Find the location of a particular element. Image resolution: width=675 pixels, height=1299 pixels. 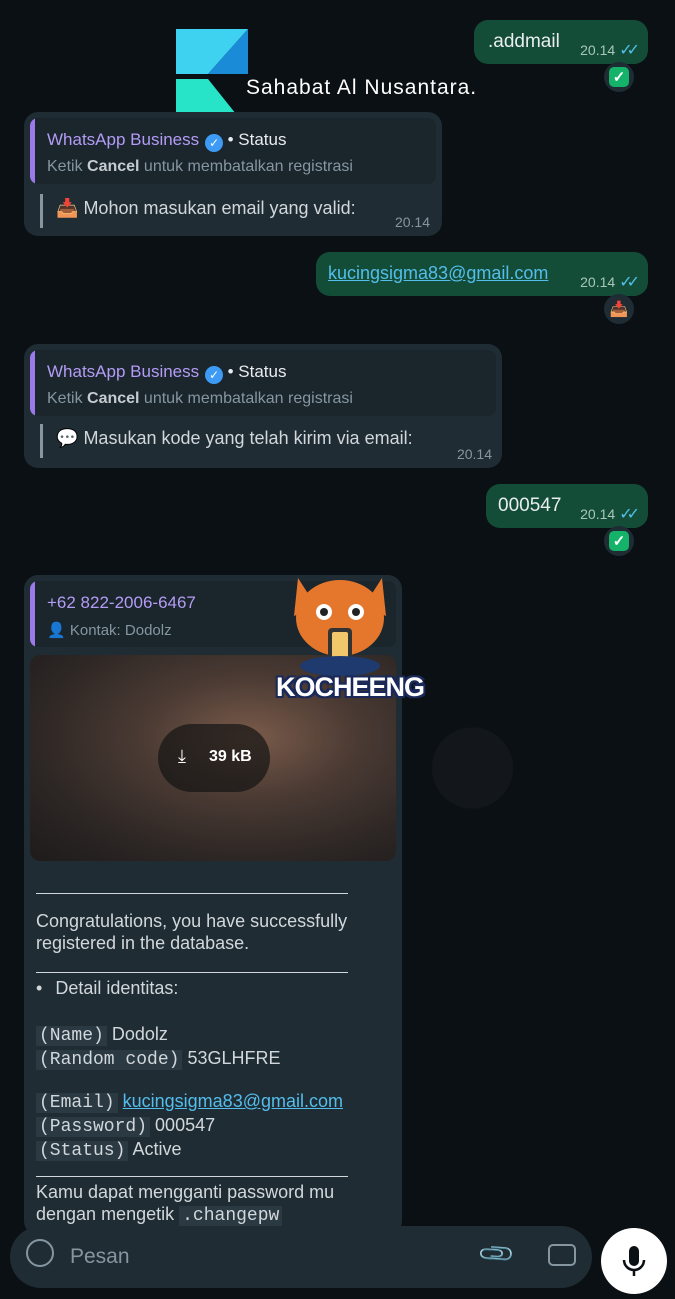

download-button: ⤓ 39 kB is located at coordinates (214, 758).